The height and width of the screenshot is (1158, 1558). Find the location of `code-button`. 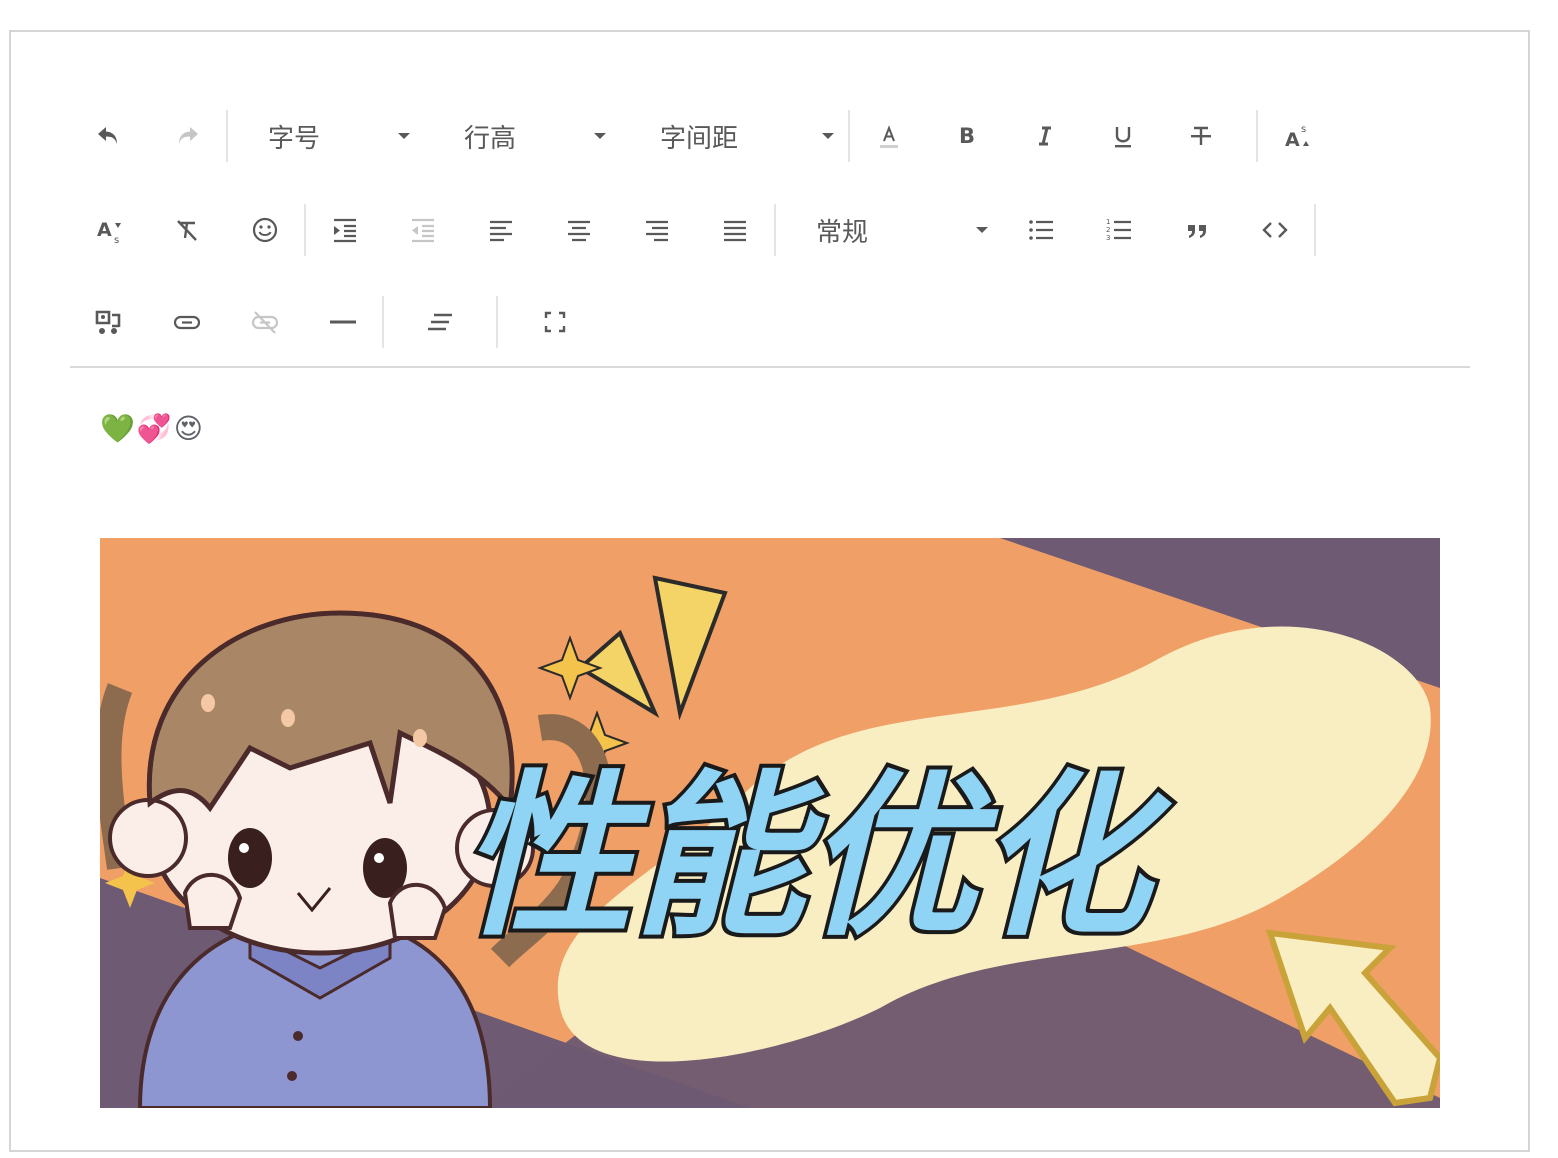

code-button is located at coordinates (1275, 230).